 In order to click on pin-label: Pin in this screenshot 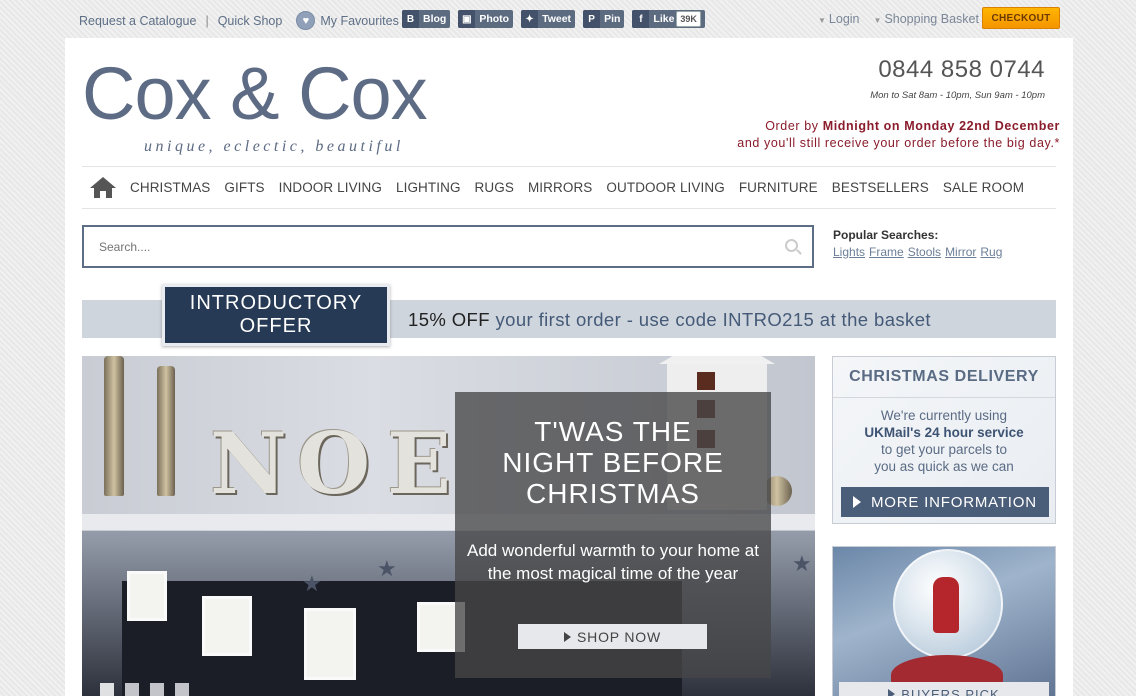, I will do `click(612, 19)`.